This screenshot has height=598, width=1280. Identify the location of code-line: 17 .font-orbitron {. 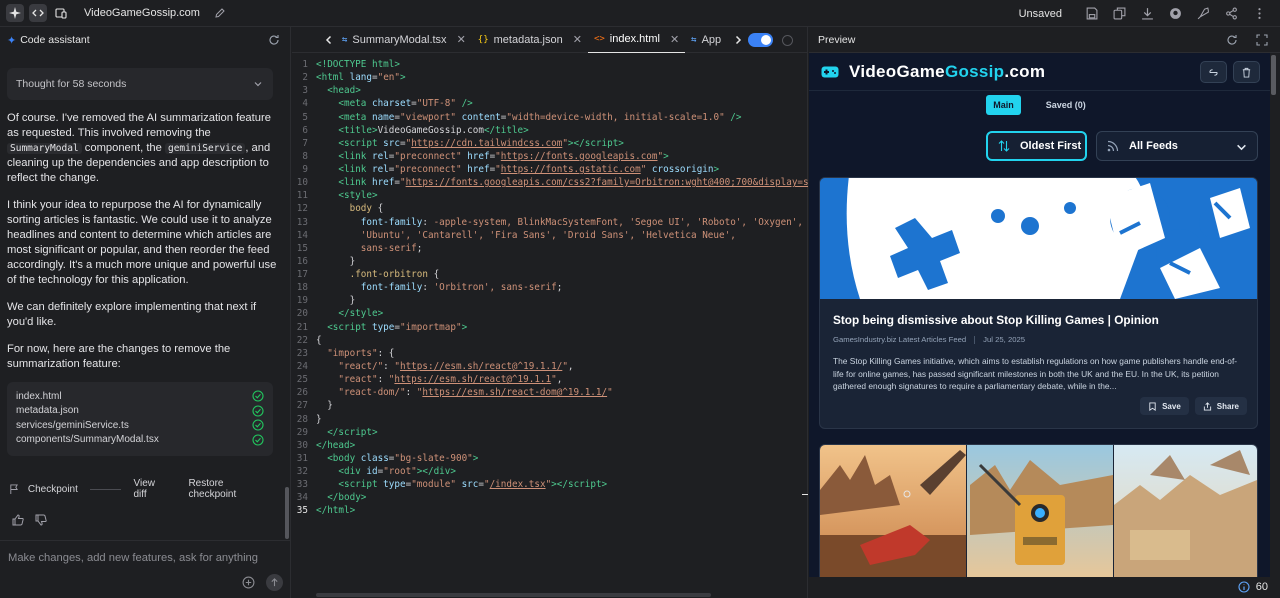
(550, 274).